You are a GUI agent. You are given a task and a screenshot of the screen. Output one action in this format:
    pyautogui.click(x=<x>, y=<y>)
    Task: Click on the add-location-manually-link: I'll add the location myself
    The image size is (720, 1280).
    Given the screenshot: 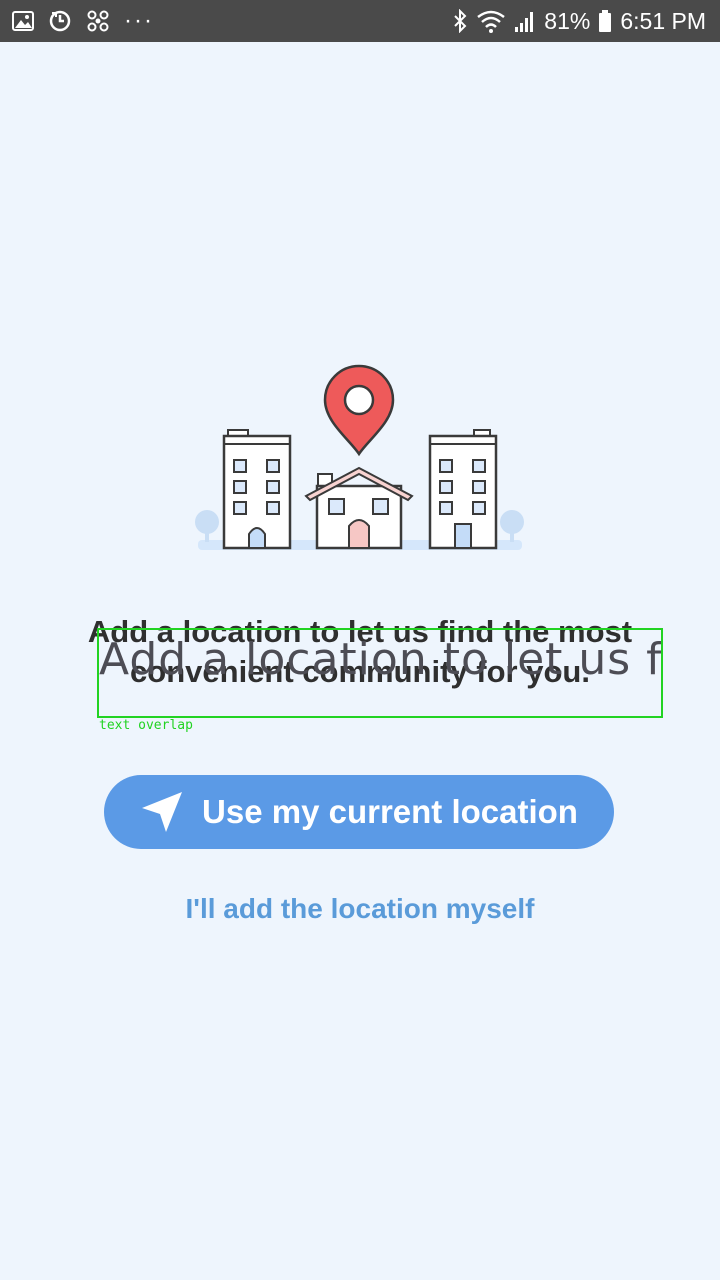 What is the action you would take?
    pyautogui.click(x=360, y=909)
    